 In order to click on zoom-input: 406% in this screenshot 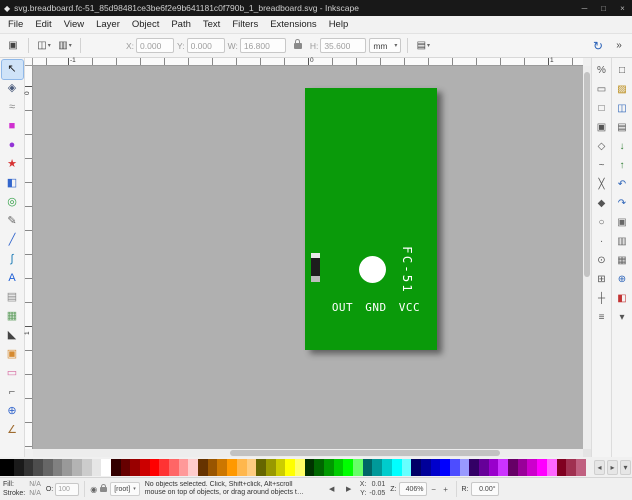, I will do `click(412, 489)`.